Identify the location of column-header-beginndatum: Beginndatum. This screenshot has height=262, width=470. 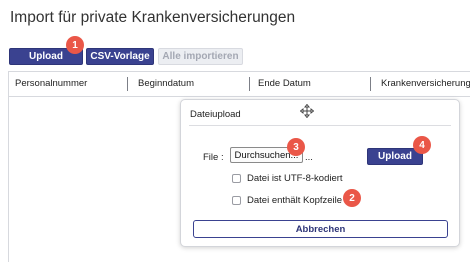
(166, 83).